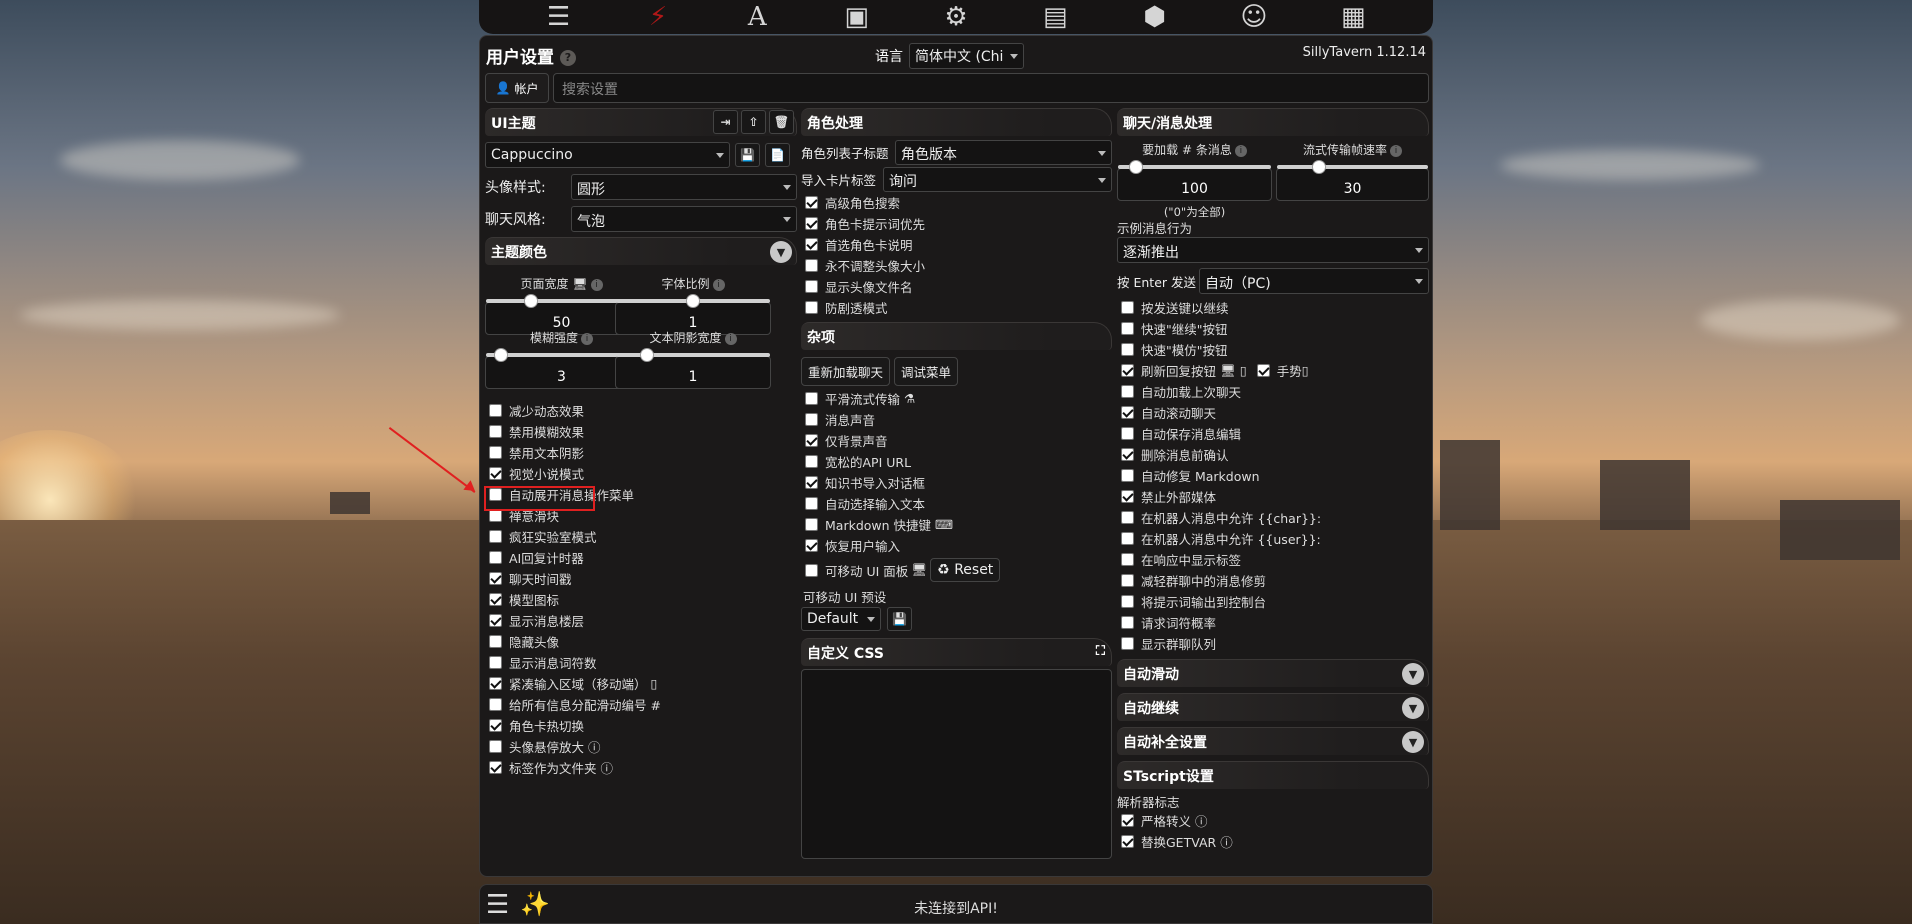 This screenshot has width=1912, height=924. Describe the element at coordinates (926, 371) in the screenshot. I see `debug-menu-button: 调试菜单` at that location.